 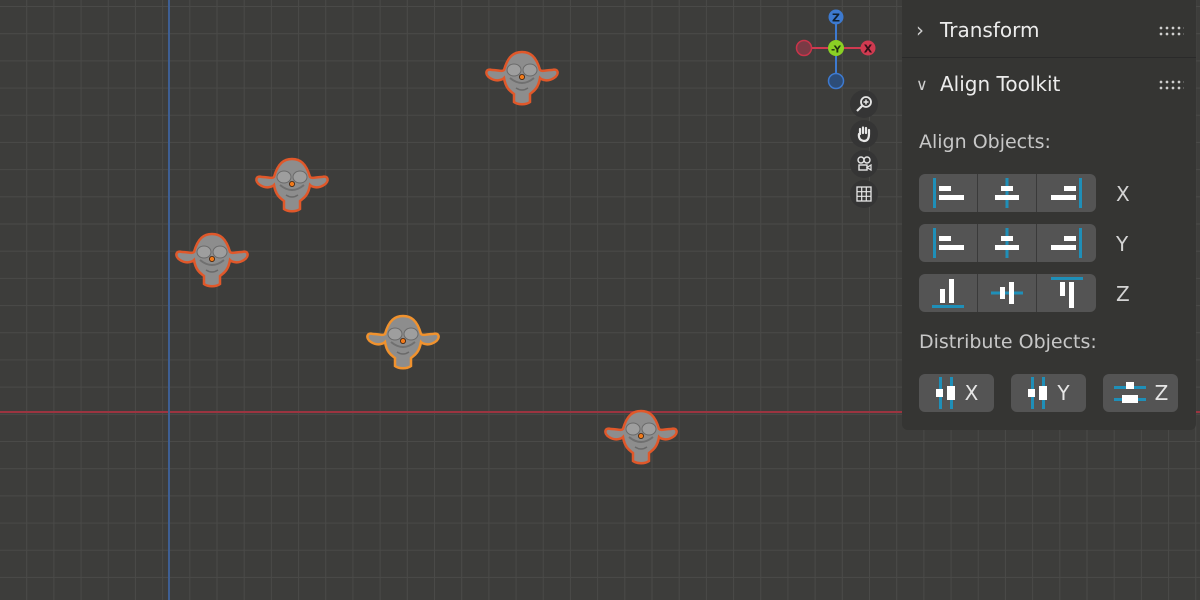 I want to click on distribute-y-label: Y, so click(x=1063, y=393).